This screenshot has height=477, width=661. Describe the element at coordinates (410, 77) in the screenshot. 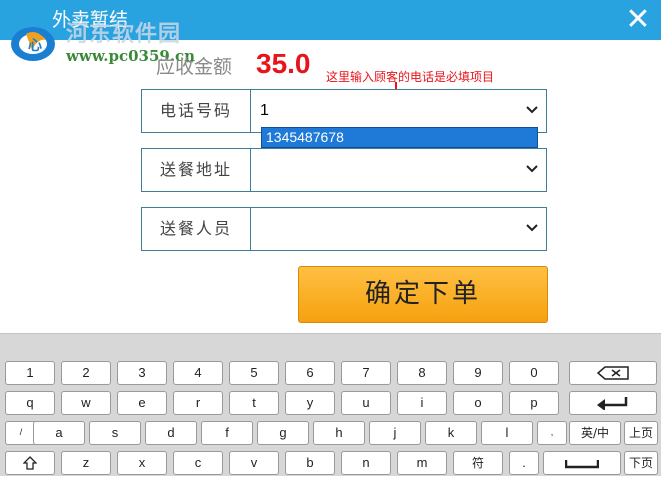

I see `annotation-text: 这里输入顾客的电话是必填项目` at that location.